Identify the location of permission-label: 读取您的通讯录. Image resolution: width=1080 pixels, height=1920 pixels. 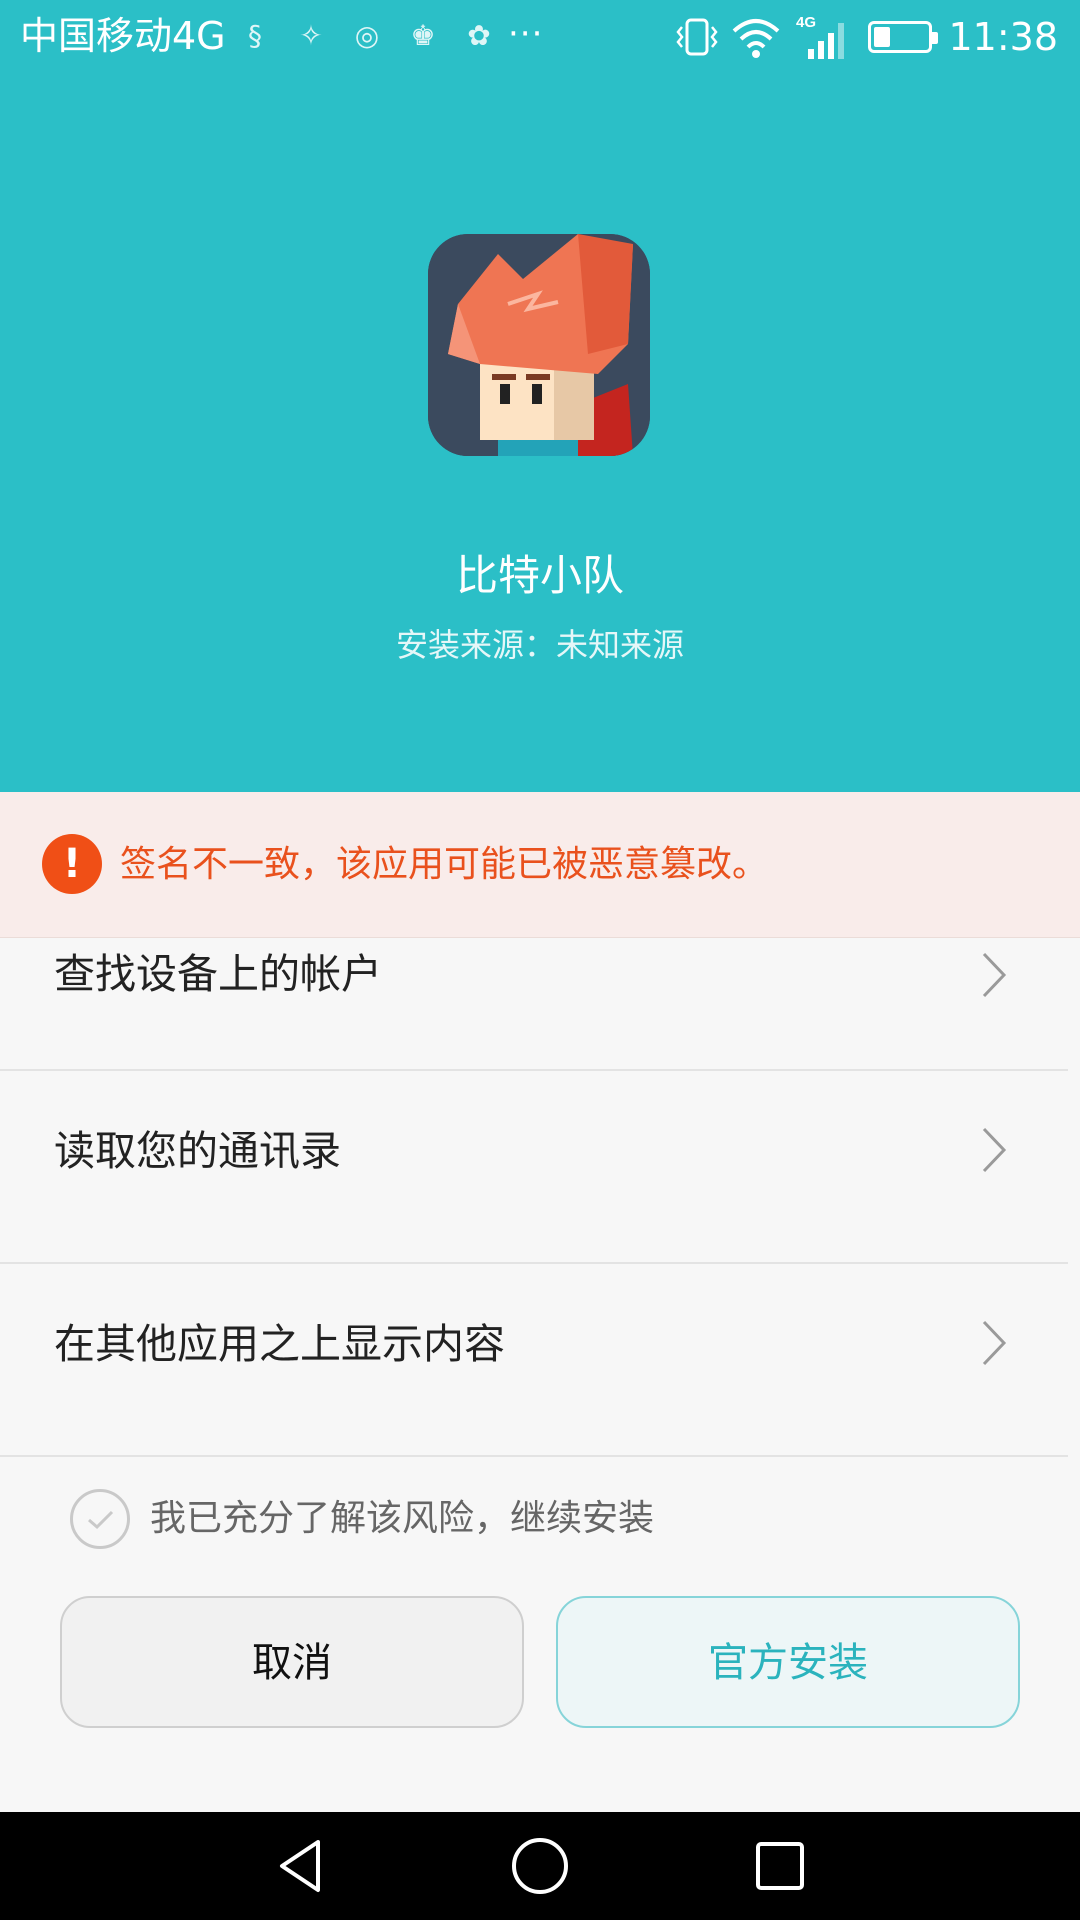
(197, 1151).